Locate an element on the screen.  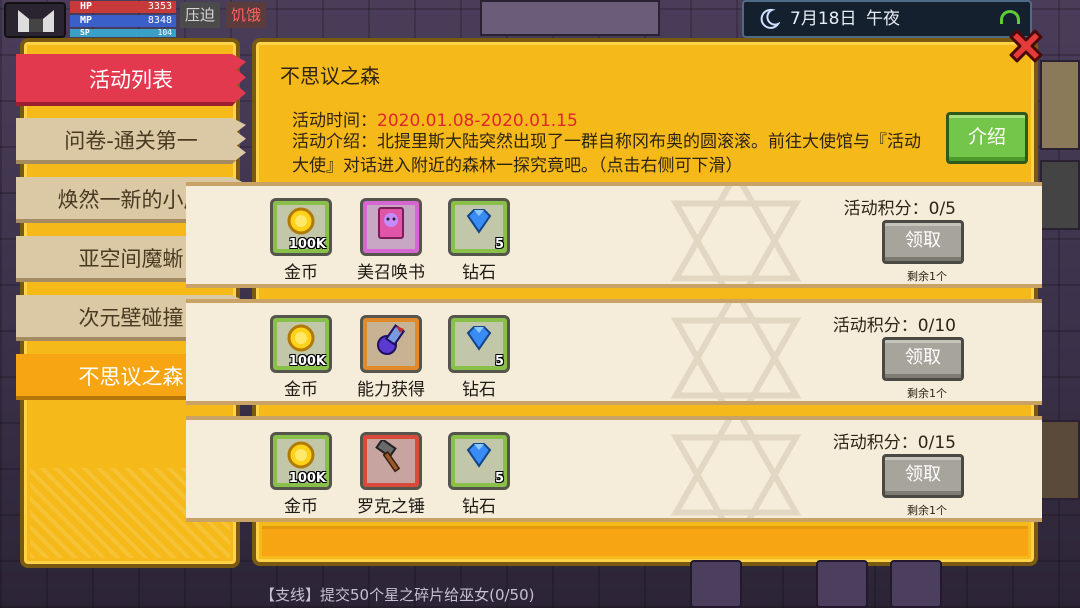
status-hunger-badge: 饥饿 is located at coordinates (246, 15).